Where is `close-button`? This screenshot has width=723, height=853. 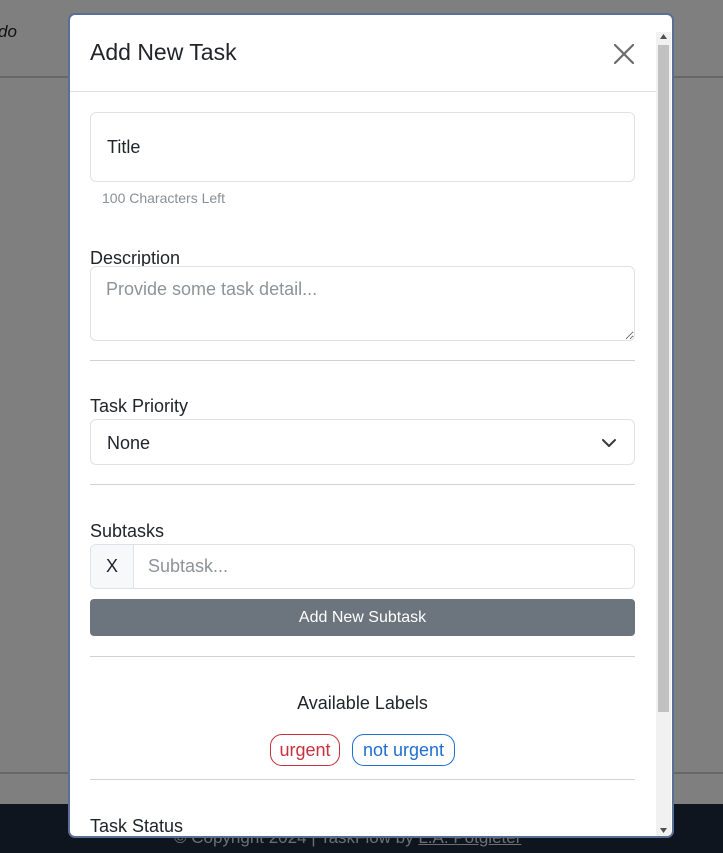 close-button is located at coordinates (624, 54).